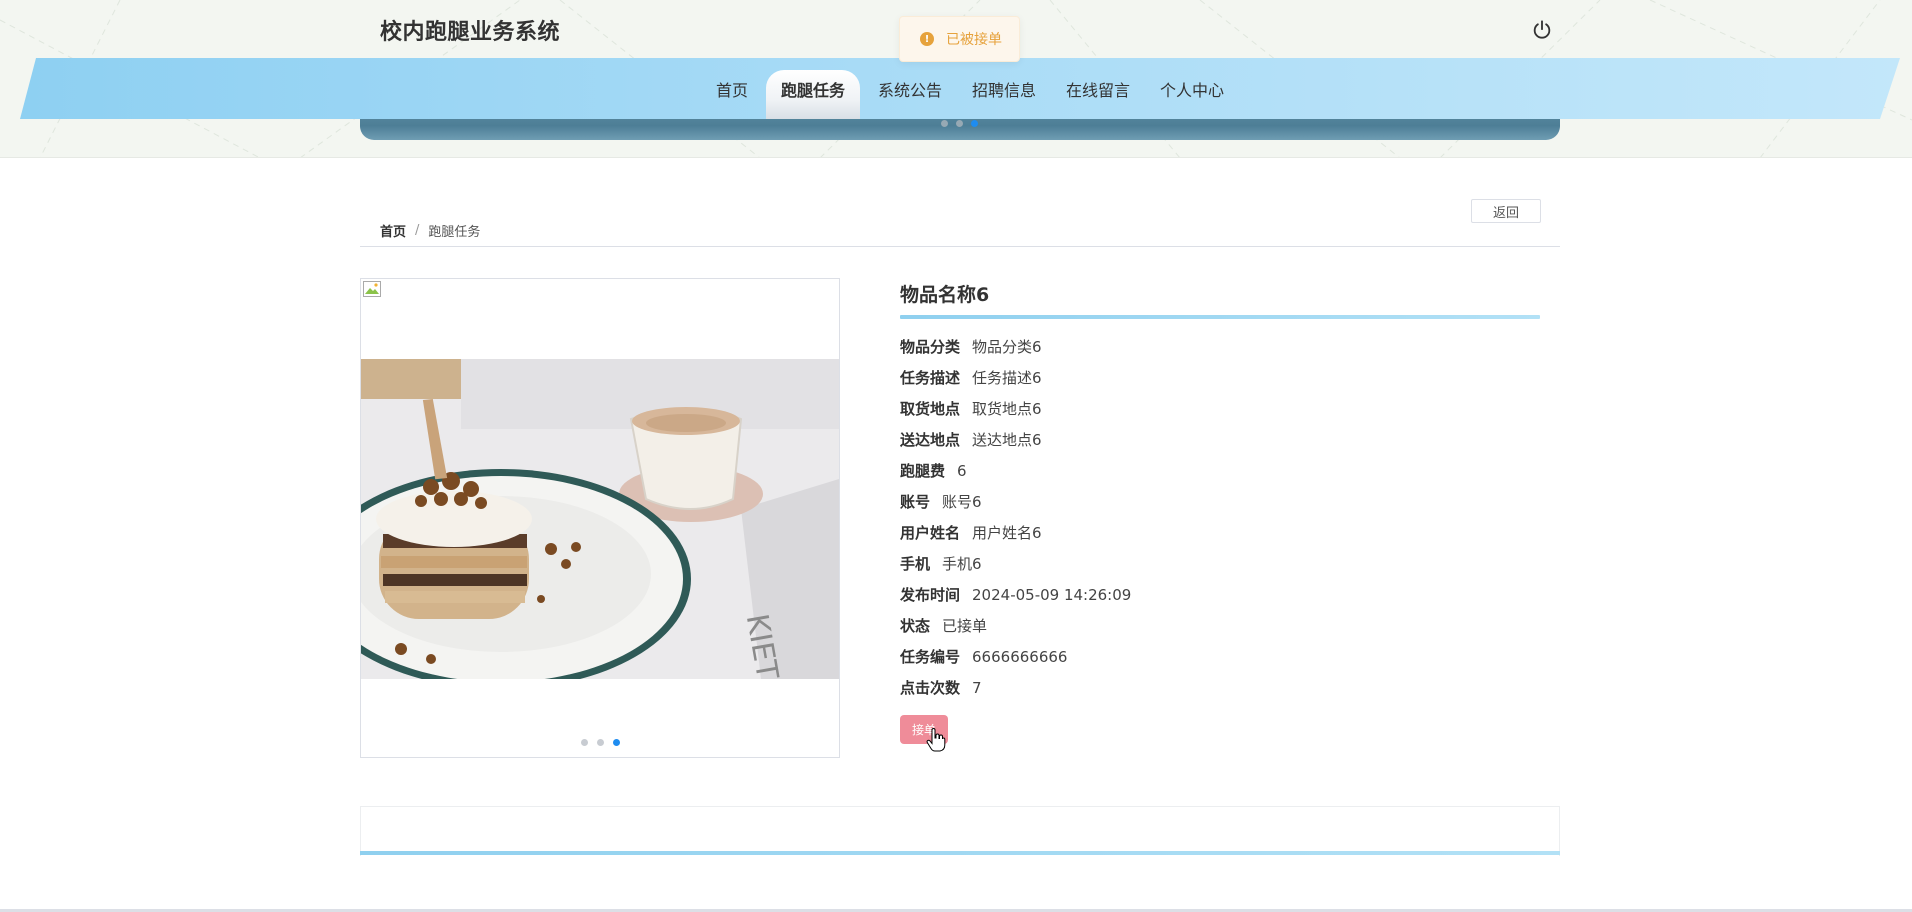 This screenshot has width=1912, height=912. Describe the element at coordinates (930, 595) in the screenshot. I see `field-label: 发布时间` at that location.